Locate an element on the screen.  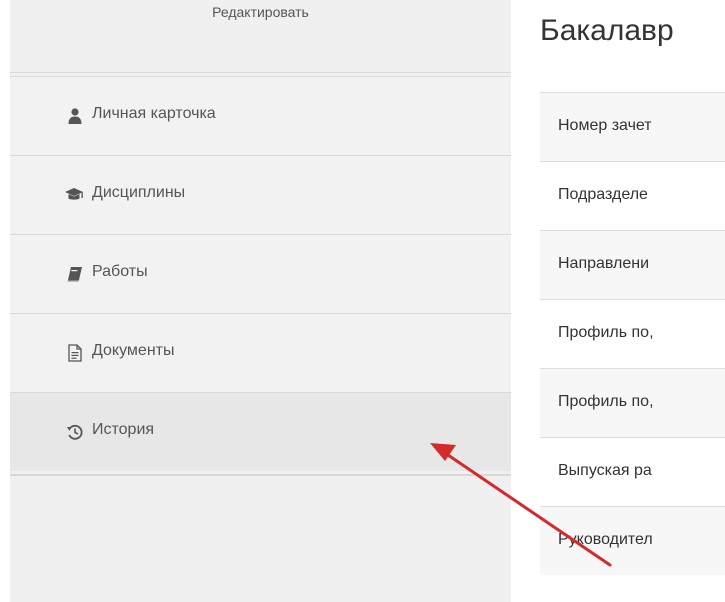
user-icon is located at coordinates (75, 116).